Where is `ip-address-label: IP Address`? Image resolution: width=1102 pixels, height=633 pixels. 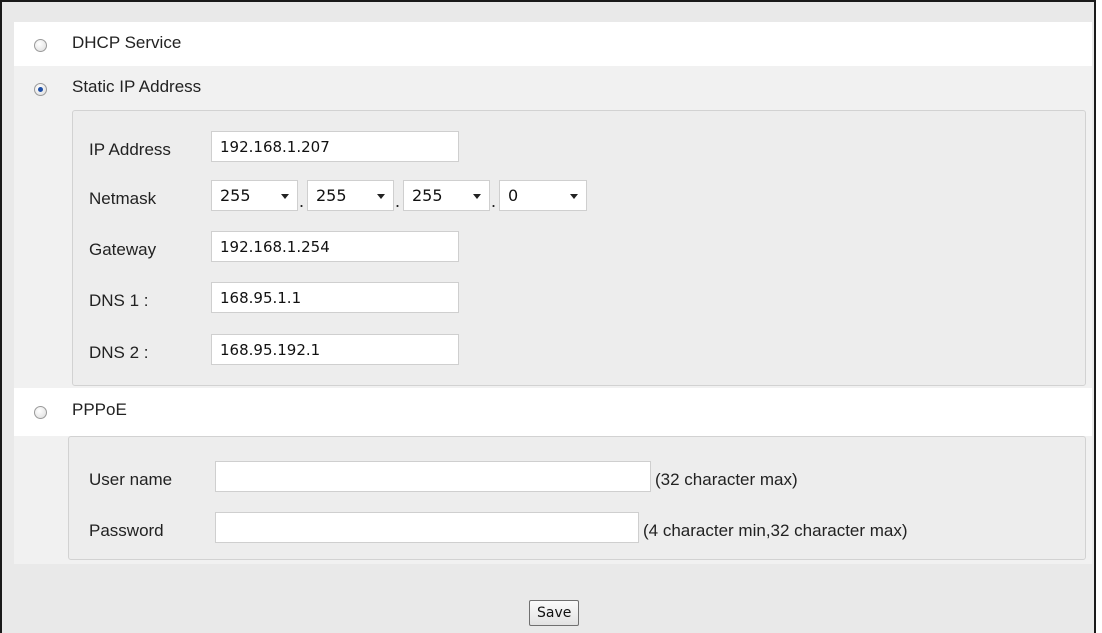
ip-address-label: IP Address is located at coordinates (130, 149).